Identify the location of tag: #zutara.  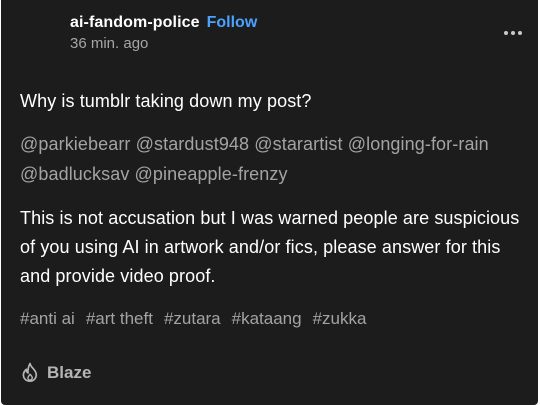
(192, 319).